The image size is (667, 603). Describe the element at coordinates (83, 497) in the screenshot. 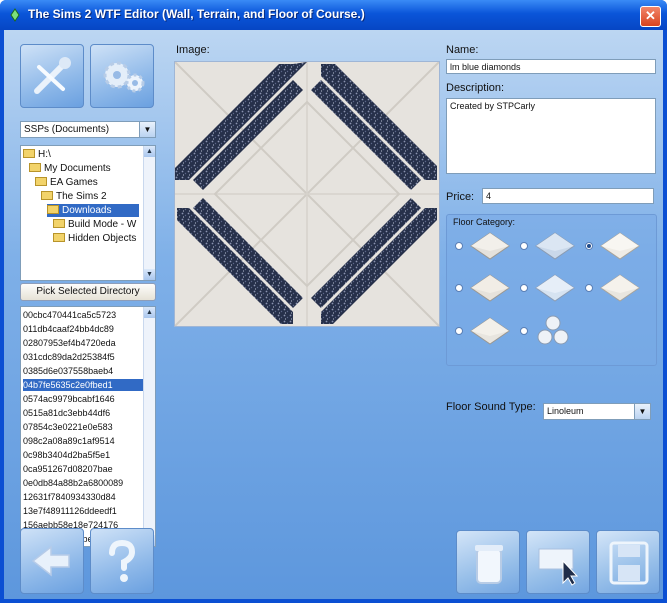

I see `list-item: 12631f7840934330d84` at that location.